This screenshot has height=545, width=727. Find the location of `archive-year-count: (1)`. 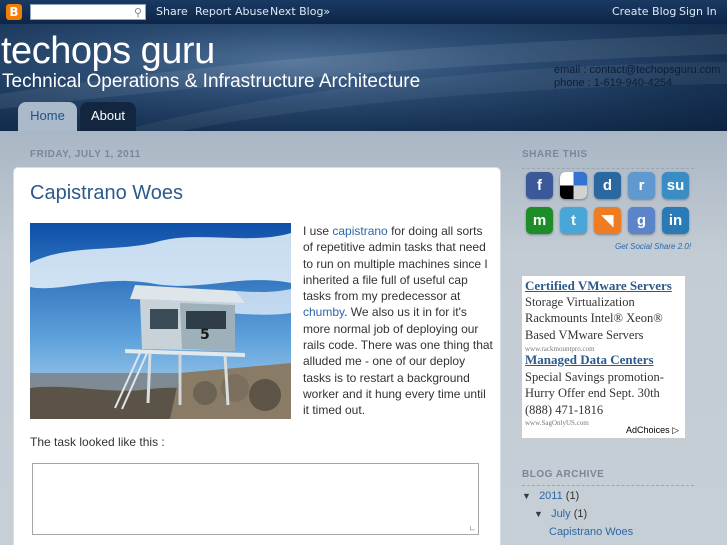

archive-year-count: (1) is located at coordinates (572, 496).